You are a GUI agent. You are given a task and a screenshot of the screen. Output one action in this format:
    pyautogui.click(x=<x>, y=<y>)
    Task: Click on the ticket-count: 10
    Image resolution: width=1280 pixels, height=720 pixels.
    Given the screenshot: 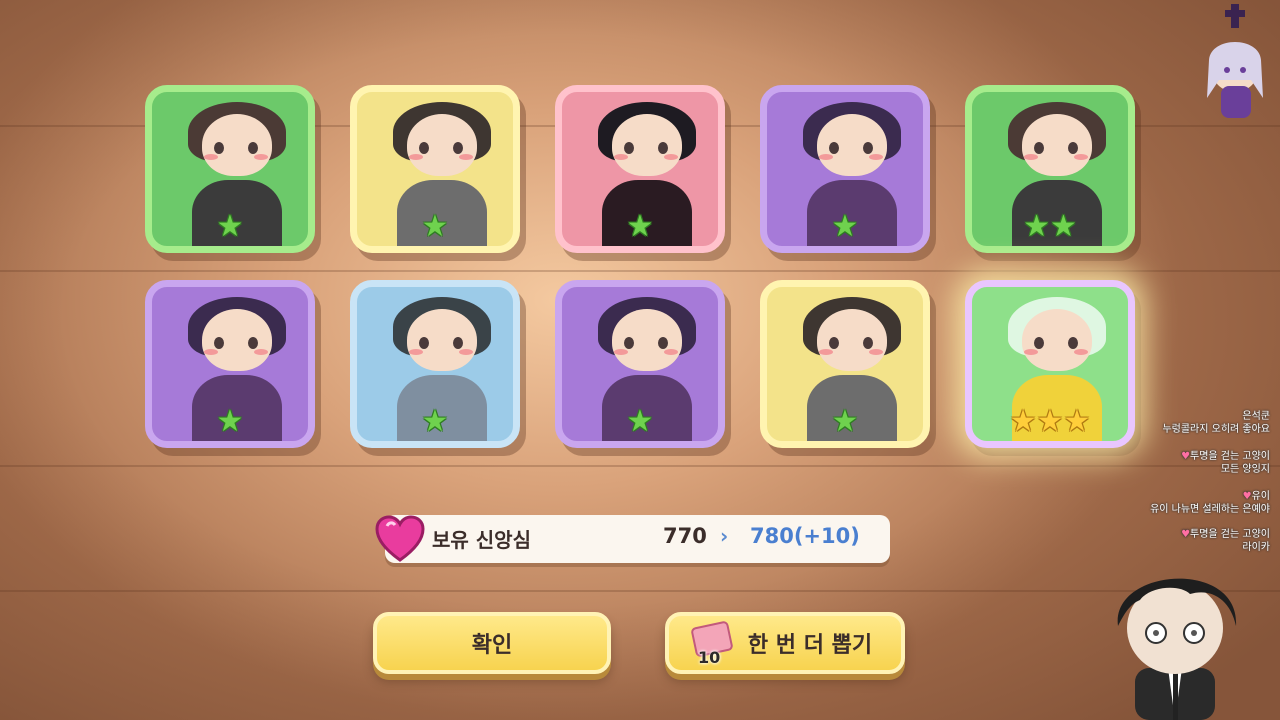 What is the action you would take?
    pyautogui.click(x=709, y=657)
    